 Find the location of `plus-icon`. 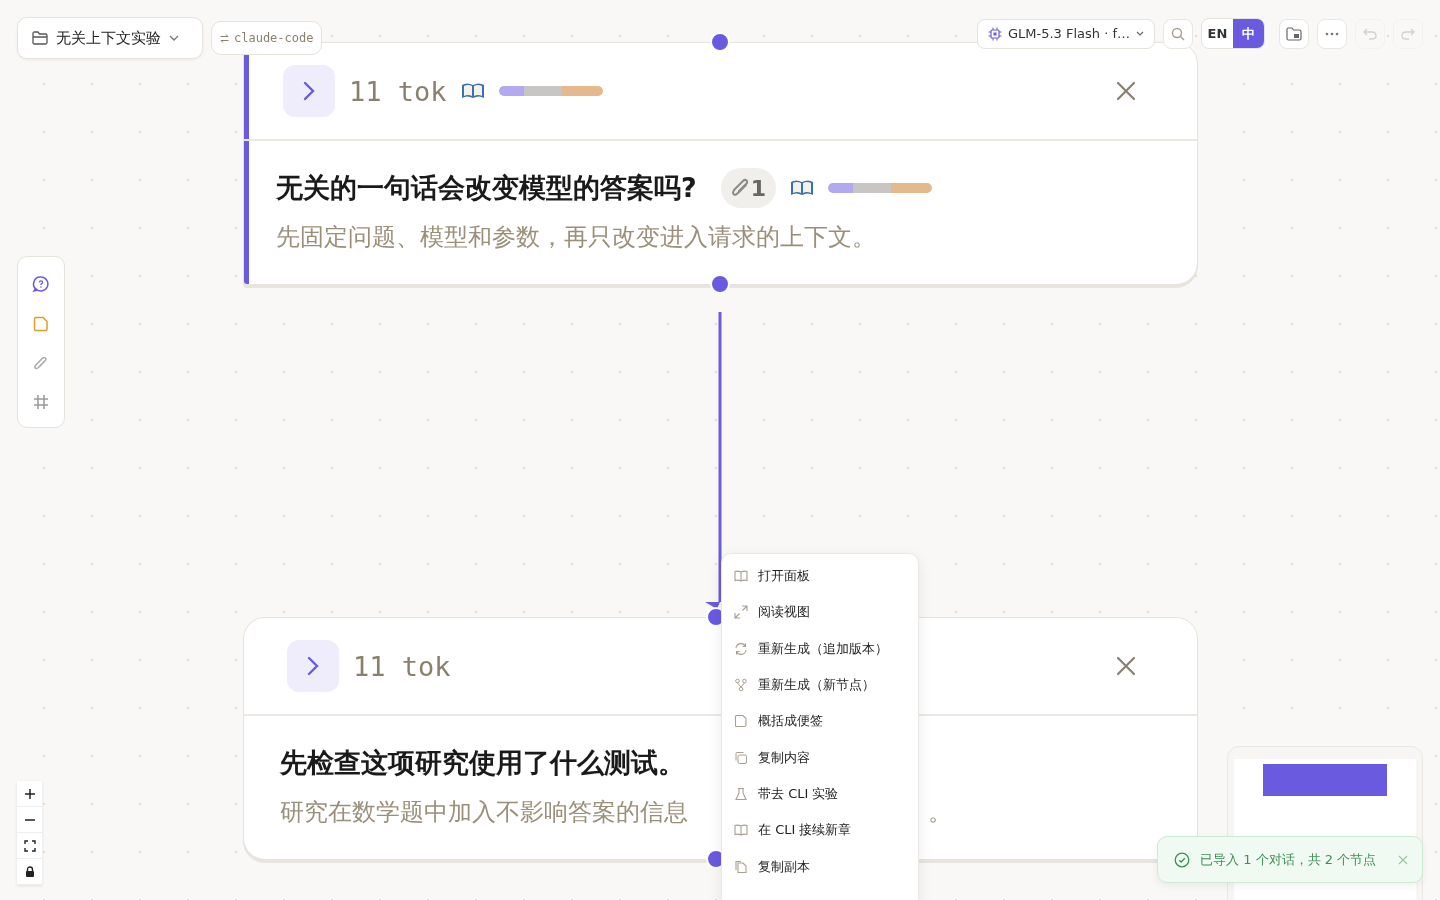

plus-icon is located at coordinates (29, 793).